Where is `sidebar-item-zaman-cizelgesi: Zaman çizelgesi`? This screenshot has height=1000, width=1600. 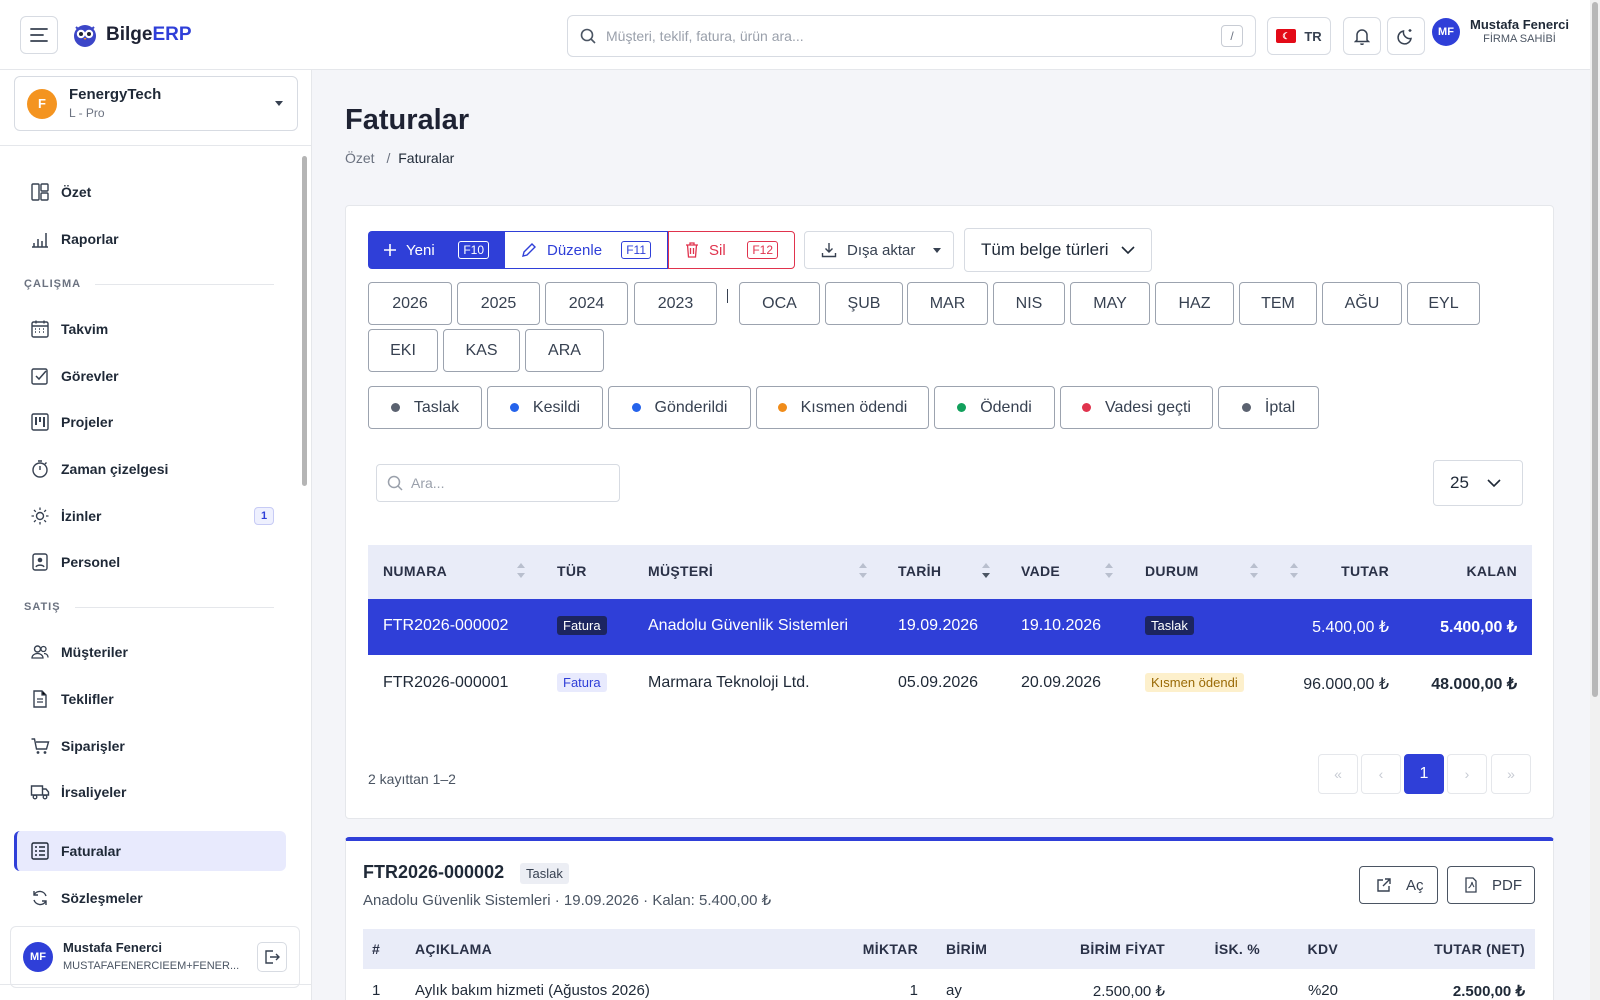 sidebar-item-zaman-cizelgesi: Zaman çizelgesi is located at coordinates (150, 469).